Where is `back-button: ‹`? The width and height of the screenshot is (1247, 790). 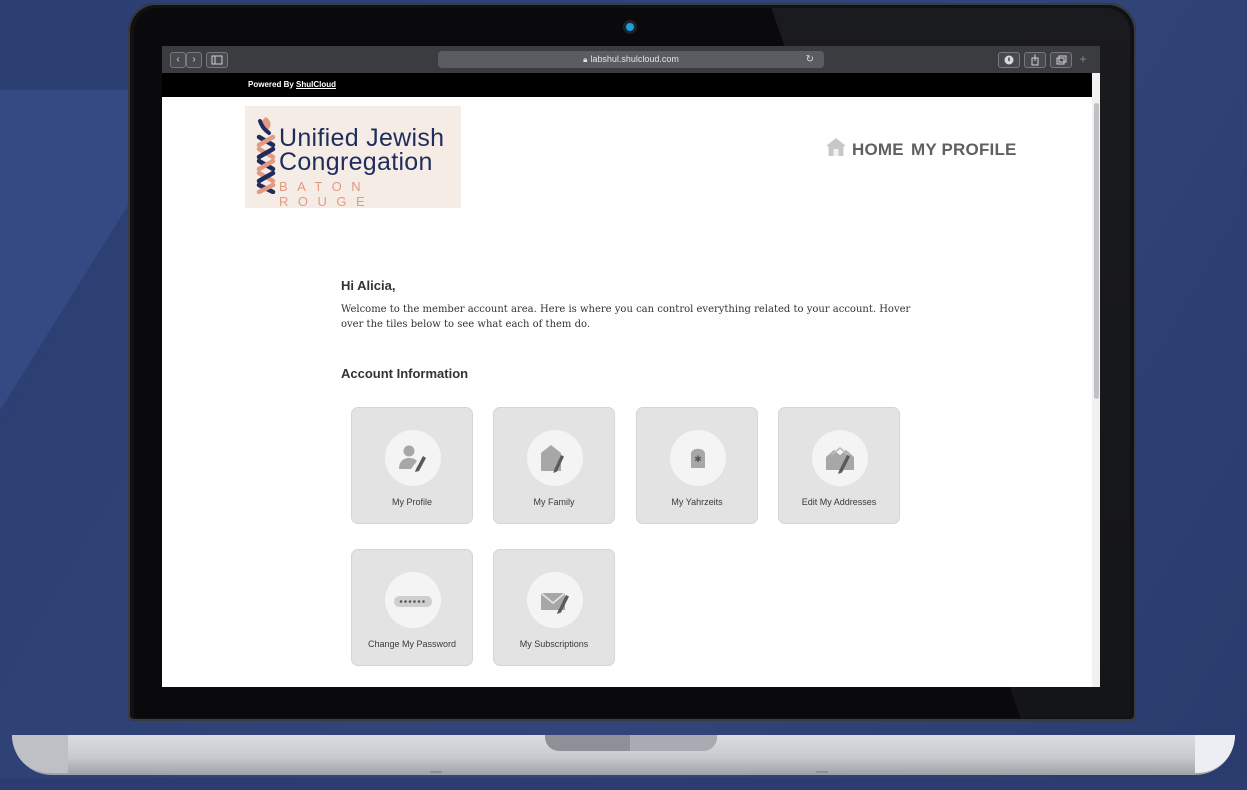 back-button: ‹ is located at coordinates (178, 60).